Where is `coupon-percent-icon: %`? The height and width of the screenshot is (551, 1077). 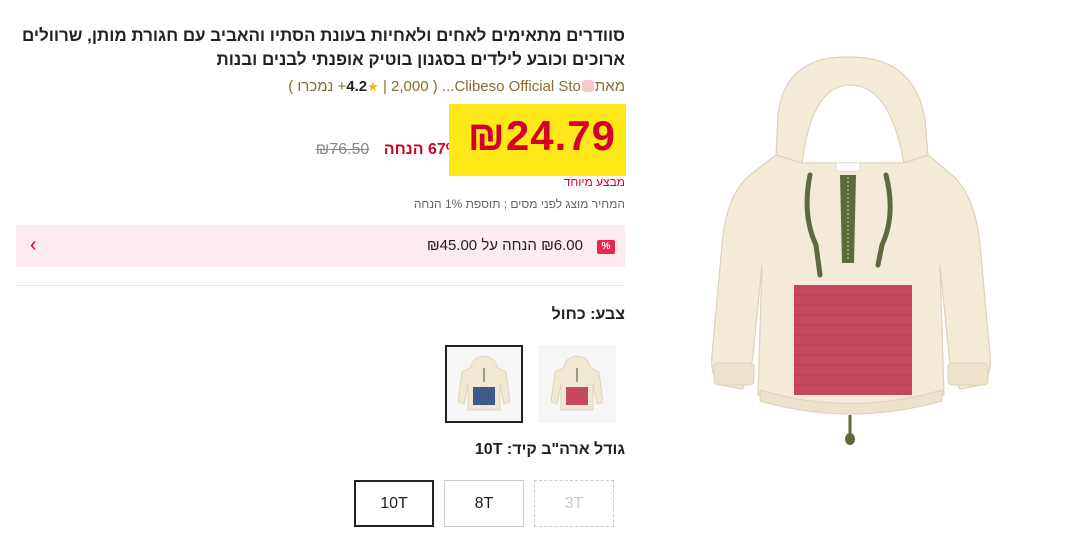 coupon-percent-icon: % is located at coordinates (606, 247).